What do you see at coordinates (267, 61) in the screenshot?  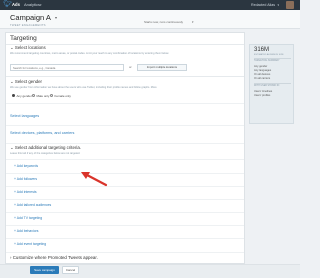 I see `summary-label: TARGETING SUMMARY` at bounding box center [267, 61].